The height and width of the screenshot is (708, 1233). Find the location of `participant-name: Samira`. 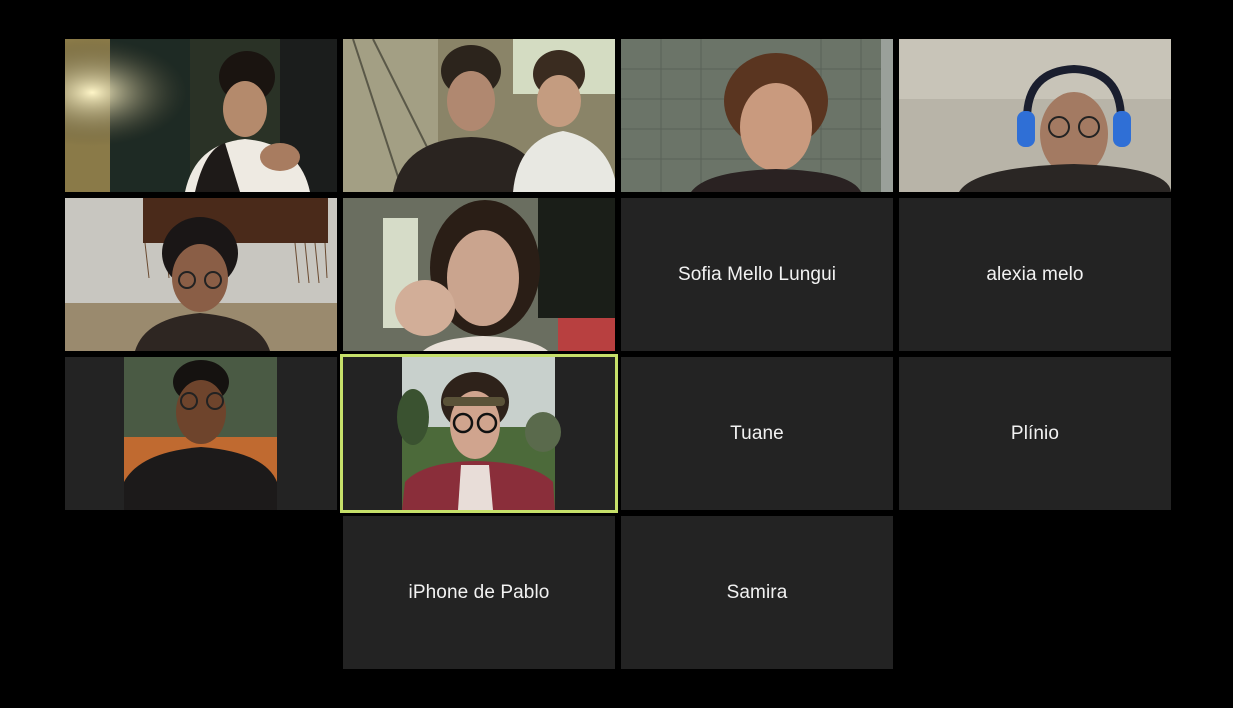

participant-name: Samira is located at coordinates (757, 592).